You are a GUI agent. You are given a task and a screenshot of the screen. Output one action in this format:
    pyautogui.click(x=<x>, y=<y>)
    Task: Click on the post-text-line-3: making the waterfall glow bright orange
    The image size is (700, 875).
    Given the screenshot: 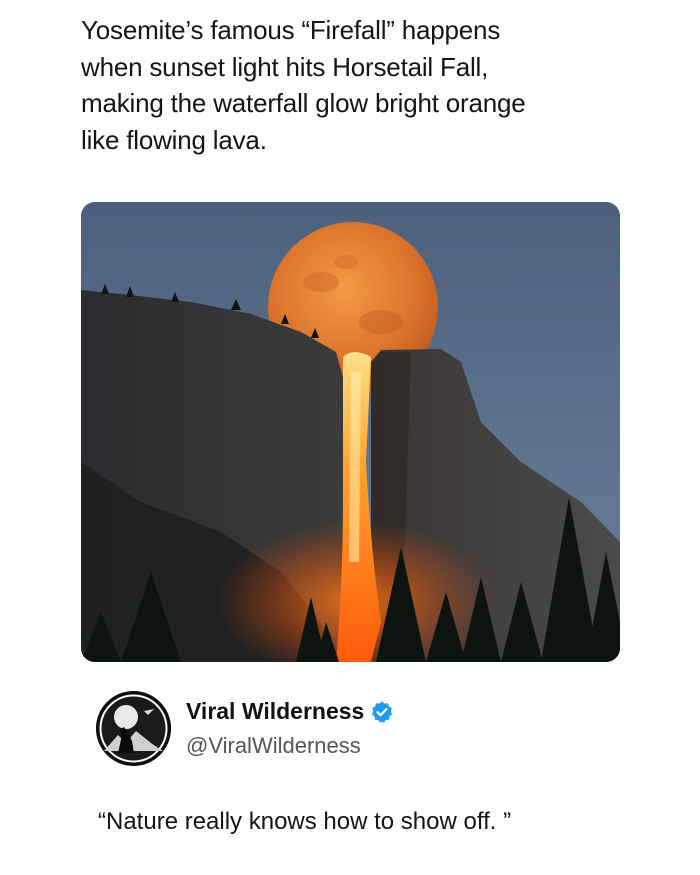 What is the action you would take?
    pyautogui.click(x=303, y=103)
    